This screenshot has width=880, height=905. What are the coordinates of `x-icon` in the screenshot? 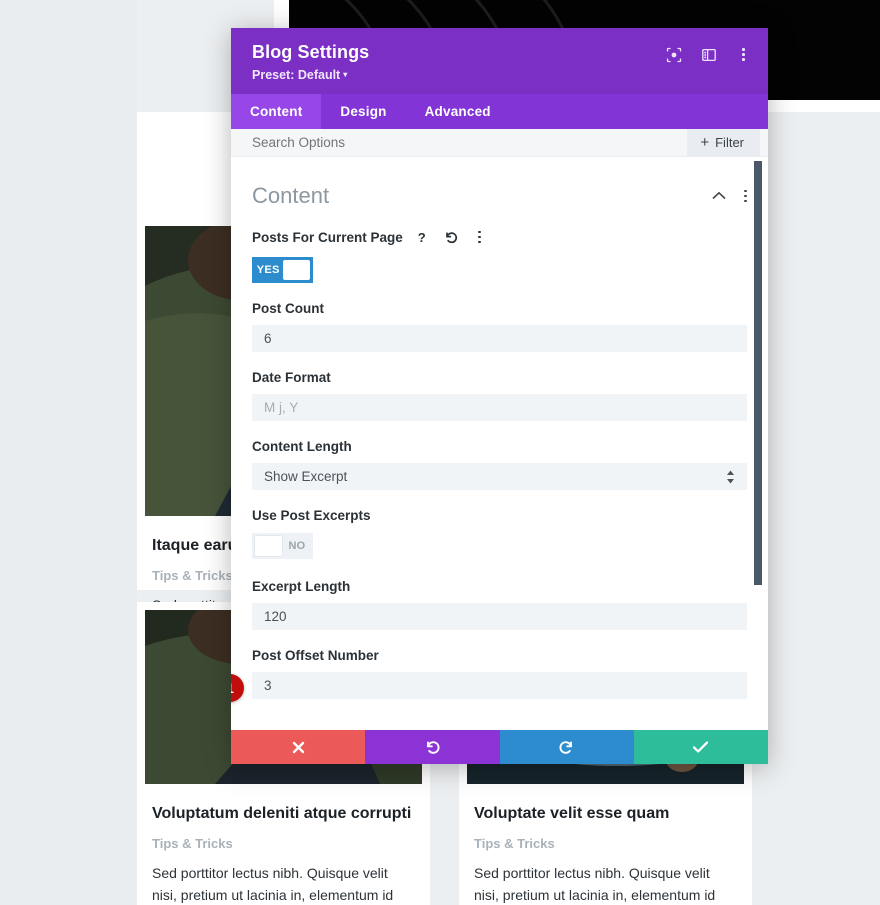 It's located at (298, 747).